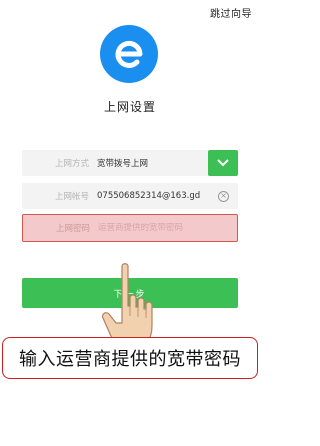 This screenshot has width=320, height=446. Describe the element at coordinates (223, 196) in the screenshot. I see `clear-icon: ×` at that location.